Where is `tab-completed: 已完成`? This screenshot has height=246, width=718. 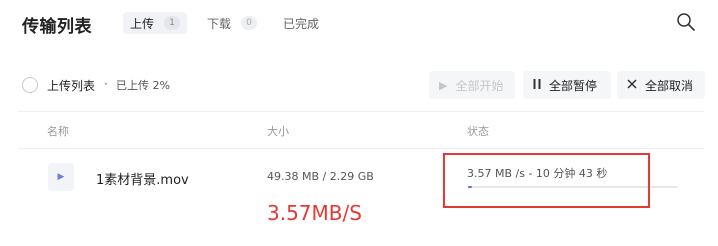 tab-completed: 已完成 is located at coordinates (301, 23).